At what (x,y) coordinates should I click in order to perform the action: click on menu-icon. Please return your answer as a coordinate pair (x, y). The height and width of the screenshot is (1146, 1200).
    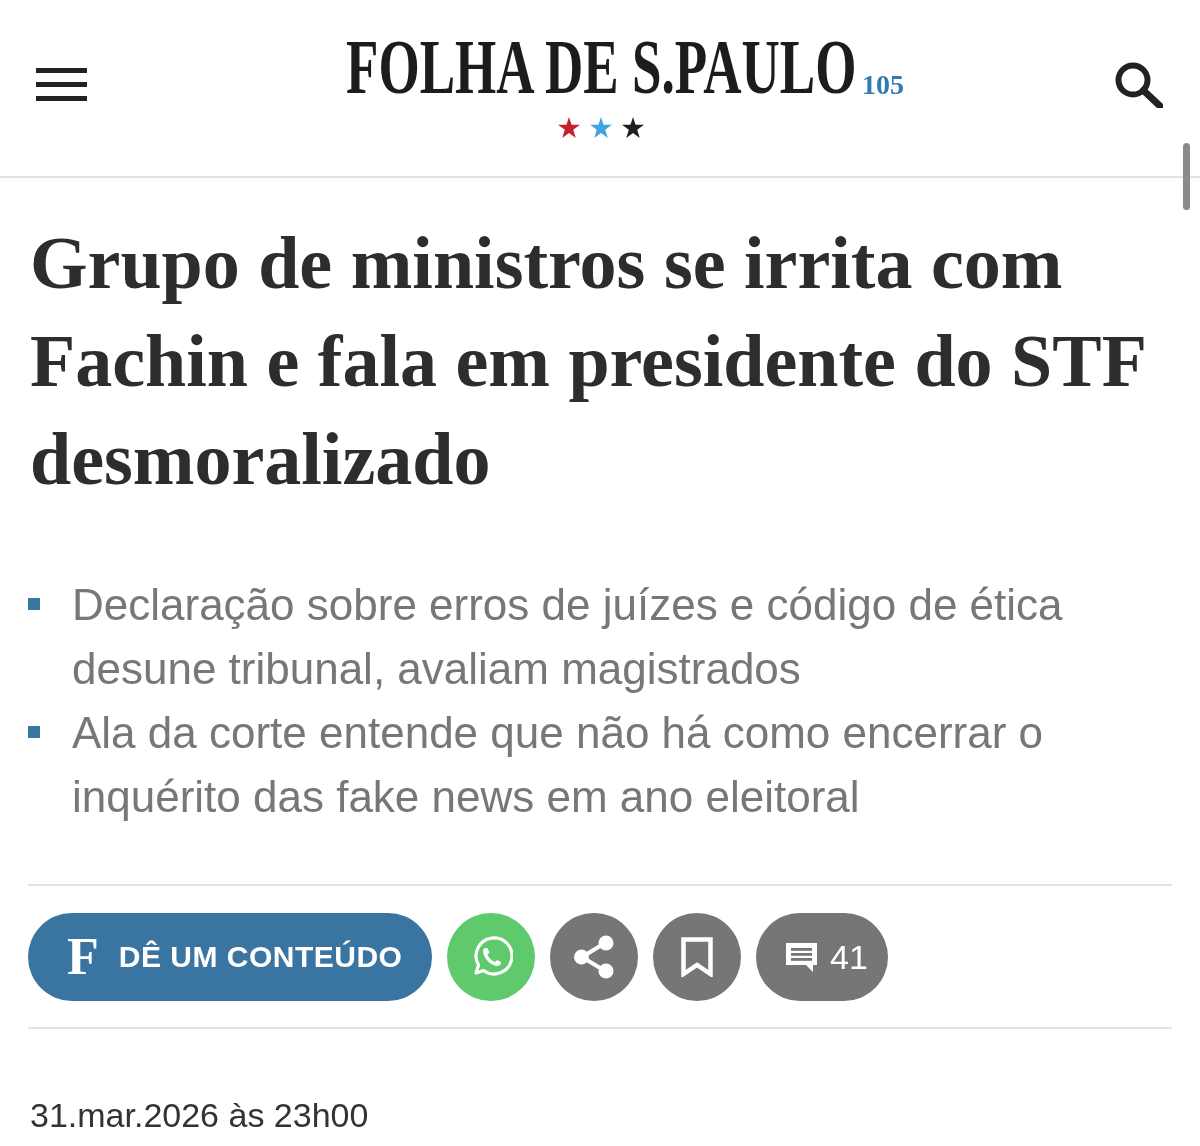
    Looking at the image, I should click on (61, 84).